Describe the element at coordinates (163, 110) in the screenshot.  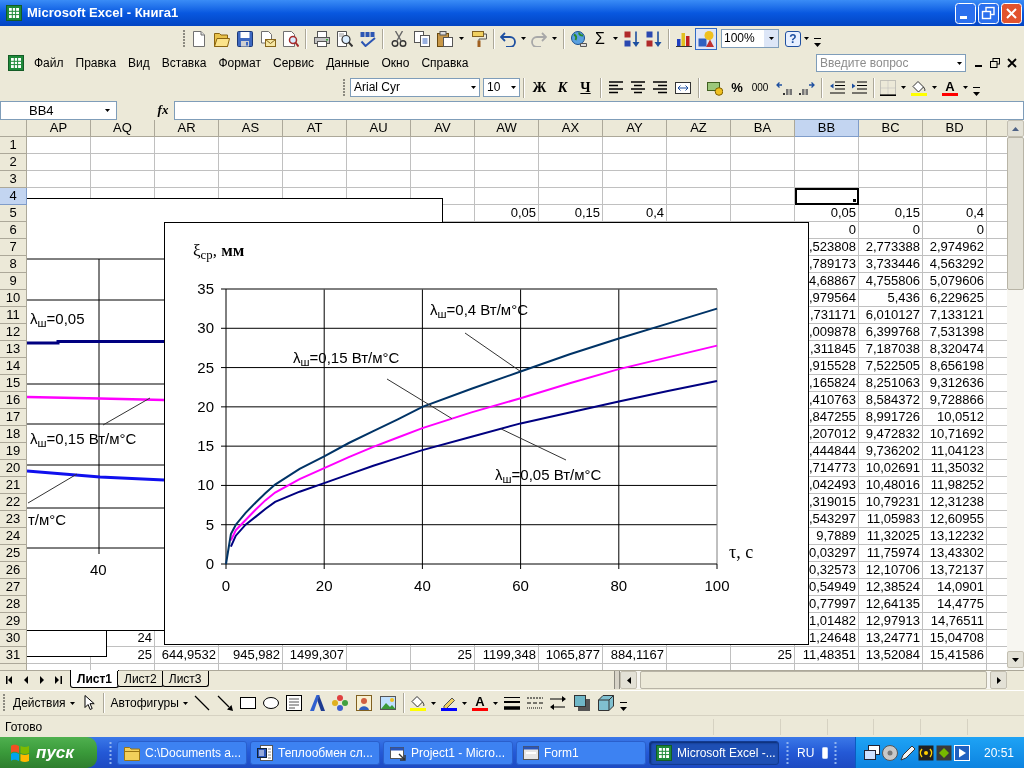
I see `insert-function-button: fx` at that location.